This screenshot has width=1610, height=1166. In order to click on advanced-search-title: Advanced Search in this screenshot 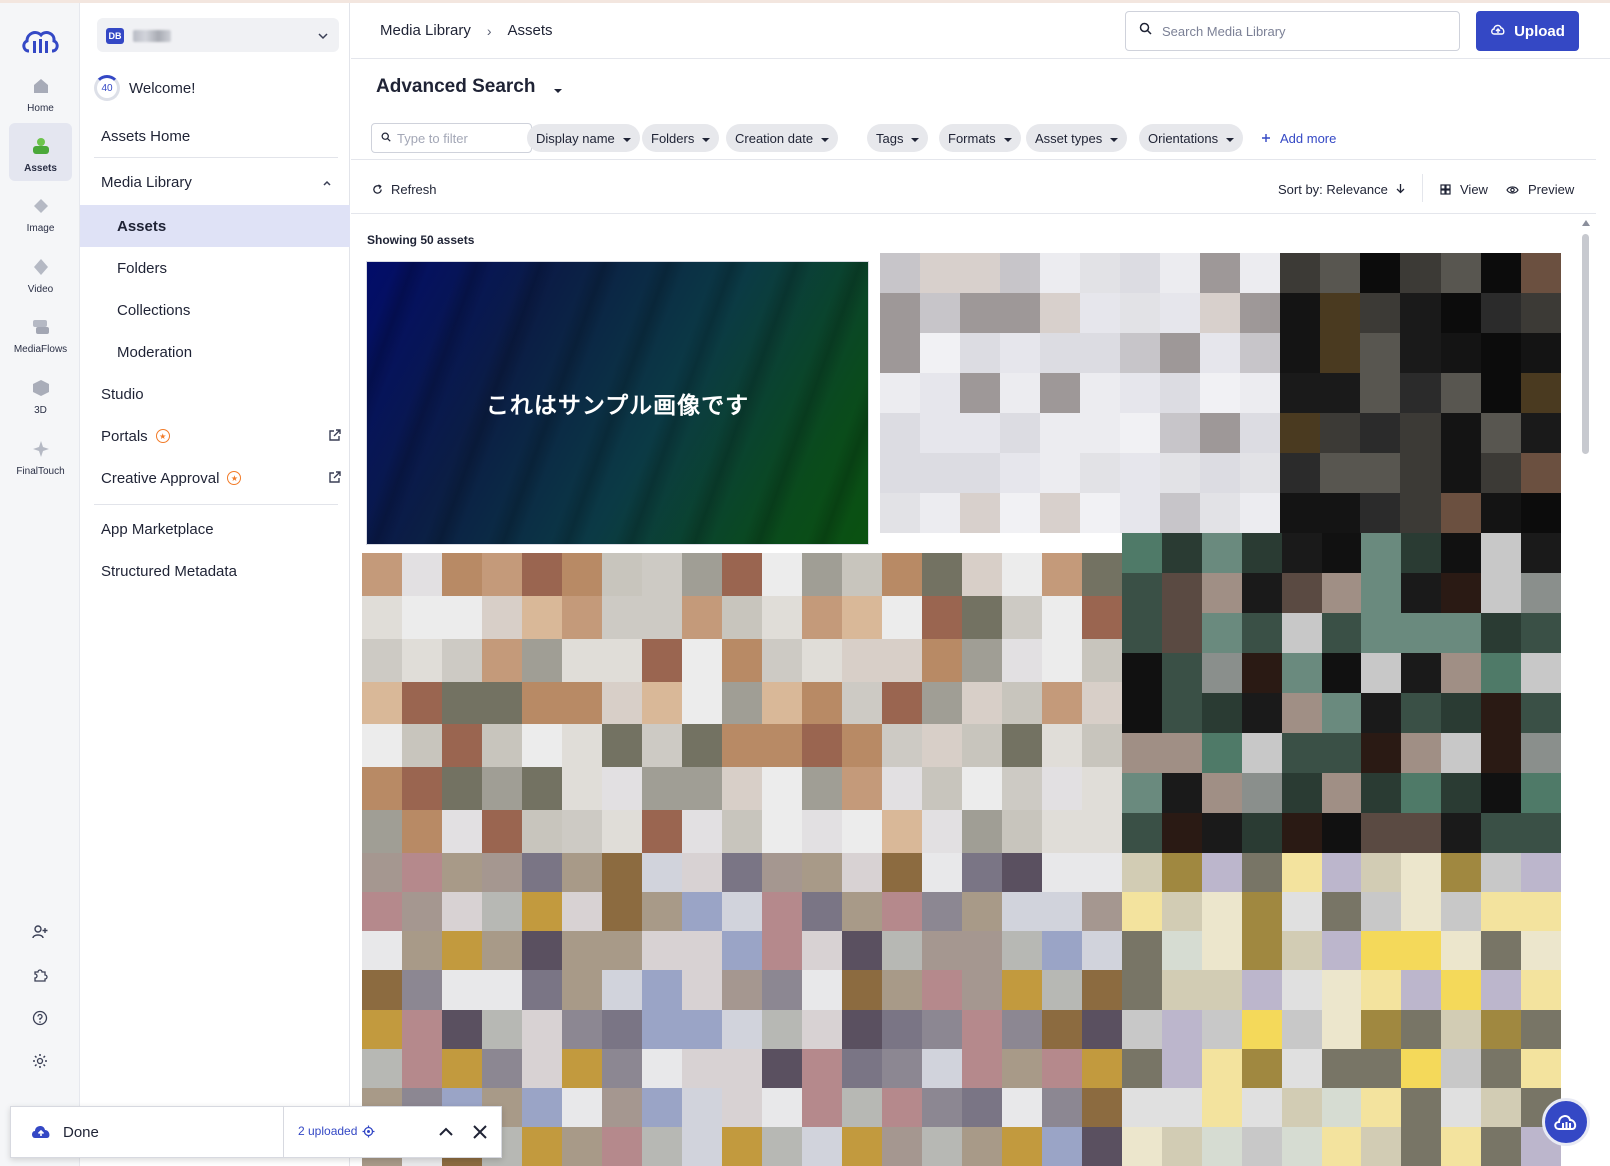, I will do `click(455, 87)`.